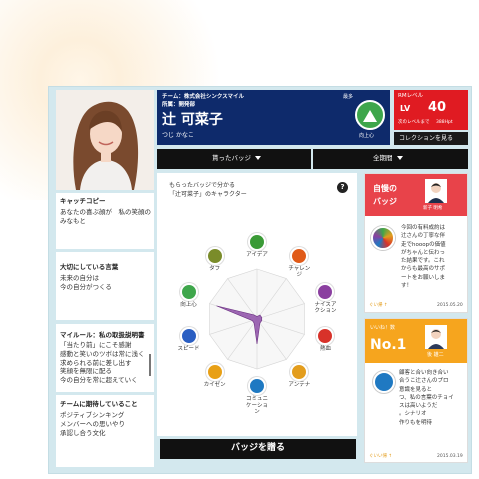 Image resolution: width=479 pixels, height=479 pixels. Describe the element at coordinates (450, 456) in the screenshot. I see `likes-date: 2015.03.19` at that location.